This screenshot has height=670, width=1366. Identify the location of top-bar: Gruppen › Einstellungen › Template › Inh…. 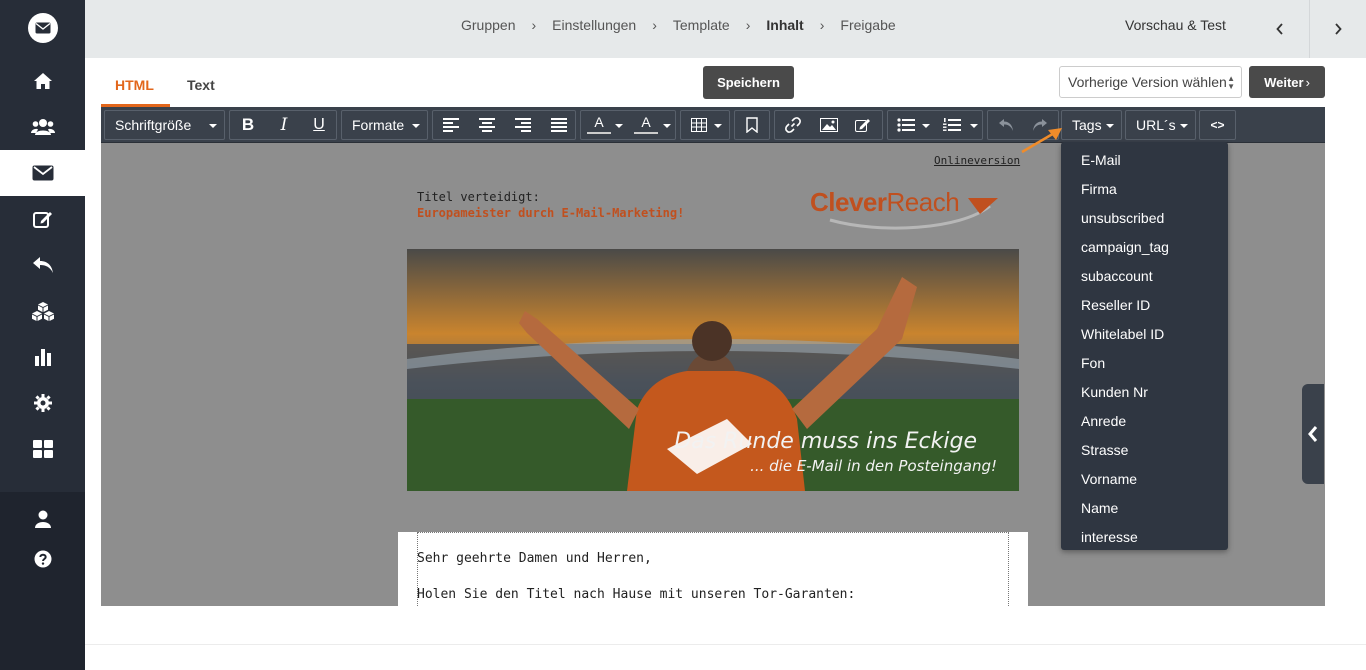
(725, 29).